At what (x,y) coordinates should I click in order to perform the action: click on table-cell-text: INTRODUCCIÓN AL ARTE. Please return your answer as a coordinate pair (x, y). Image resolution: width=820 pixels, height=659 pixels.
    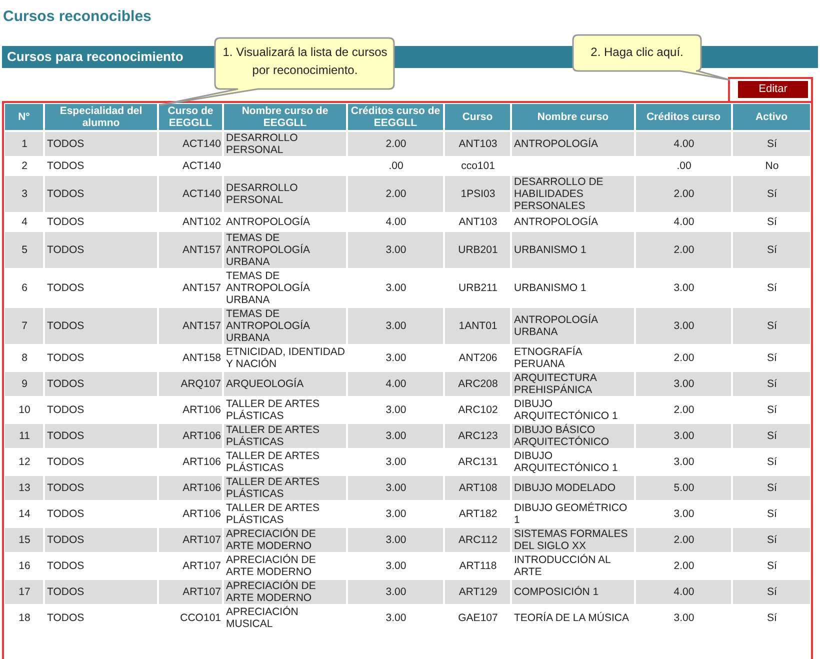
    Looking at the image, I should click on (562, 566).